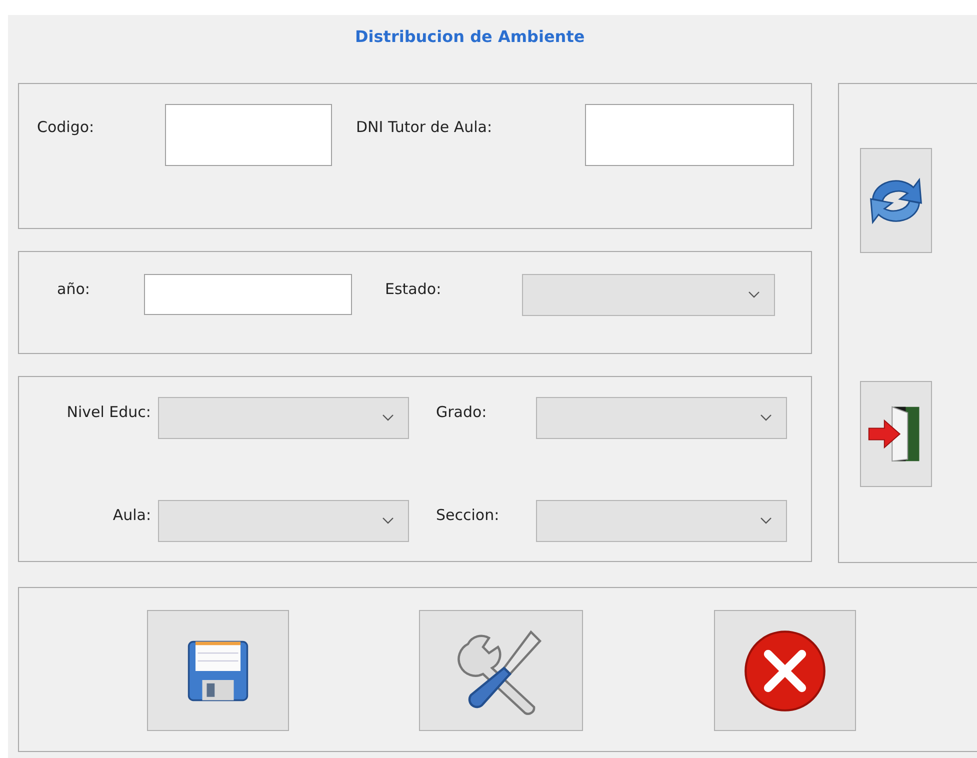  What do you see at coordinates (468, 515) in the screenshot?
I see `field-label: Seccion:` at bounding box center [468, 515].